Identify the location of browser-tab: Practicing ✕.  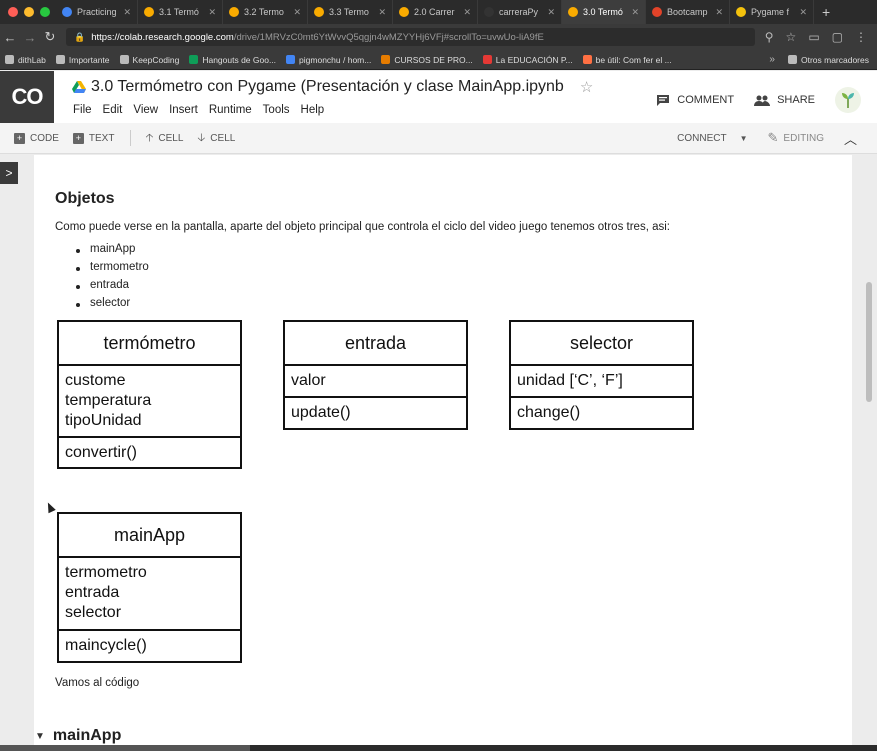
(97, 12).